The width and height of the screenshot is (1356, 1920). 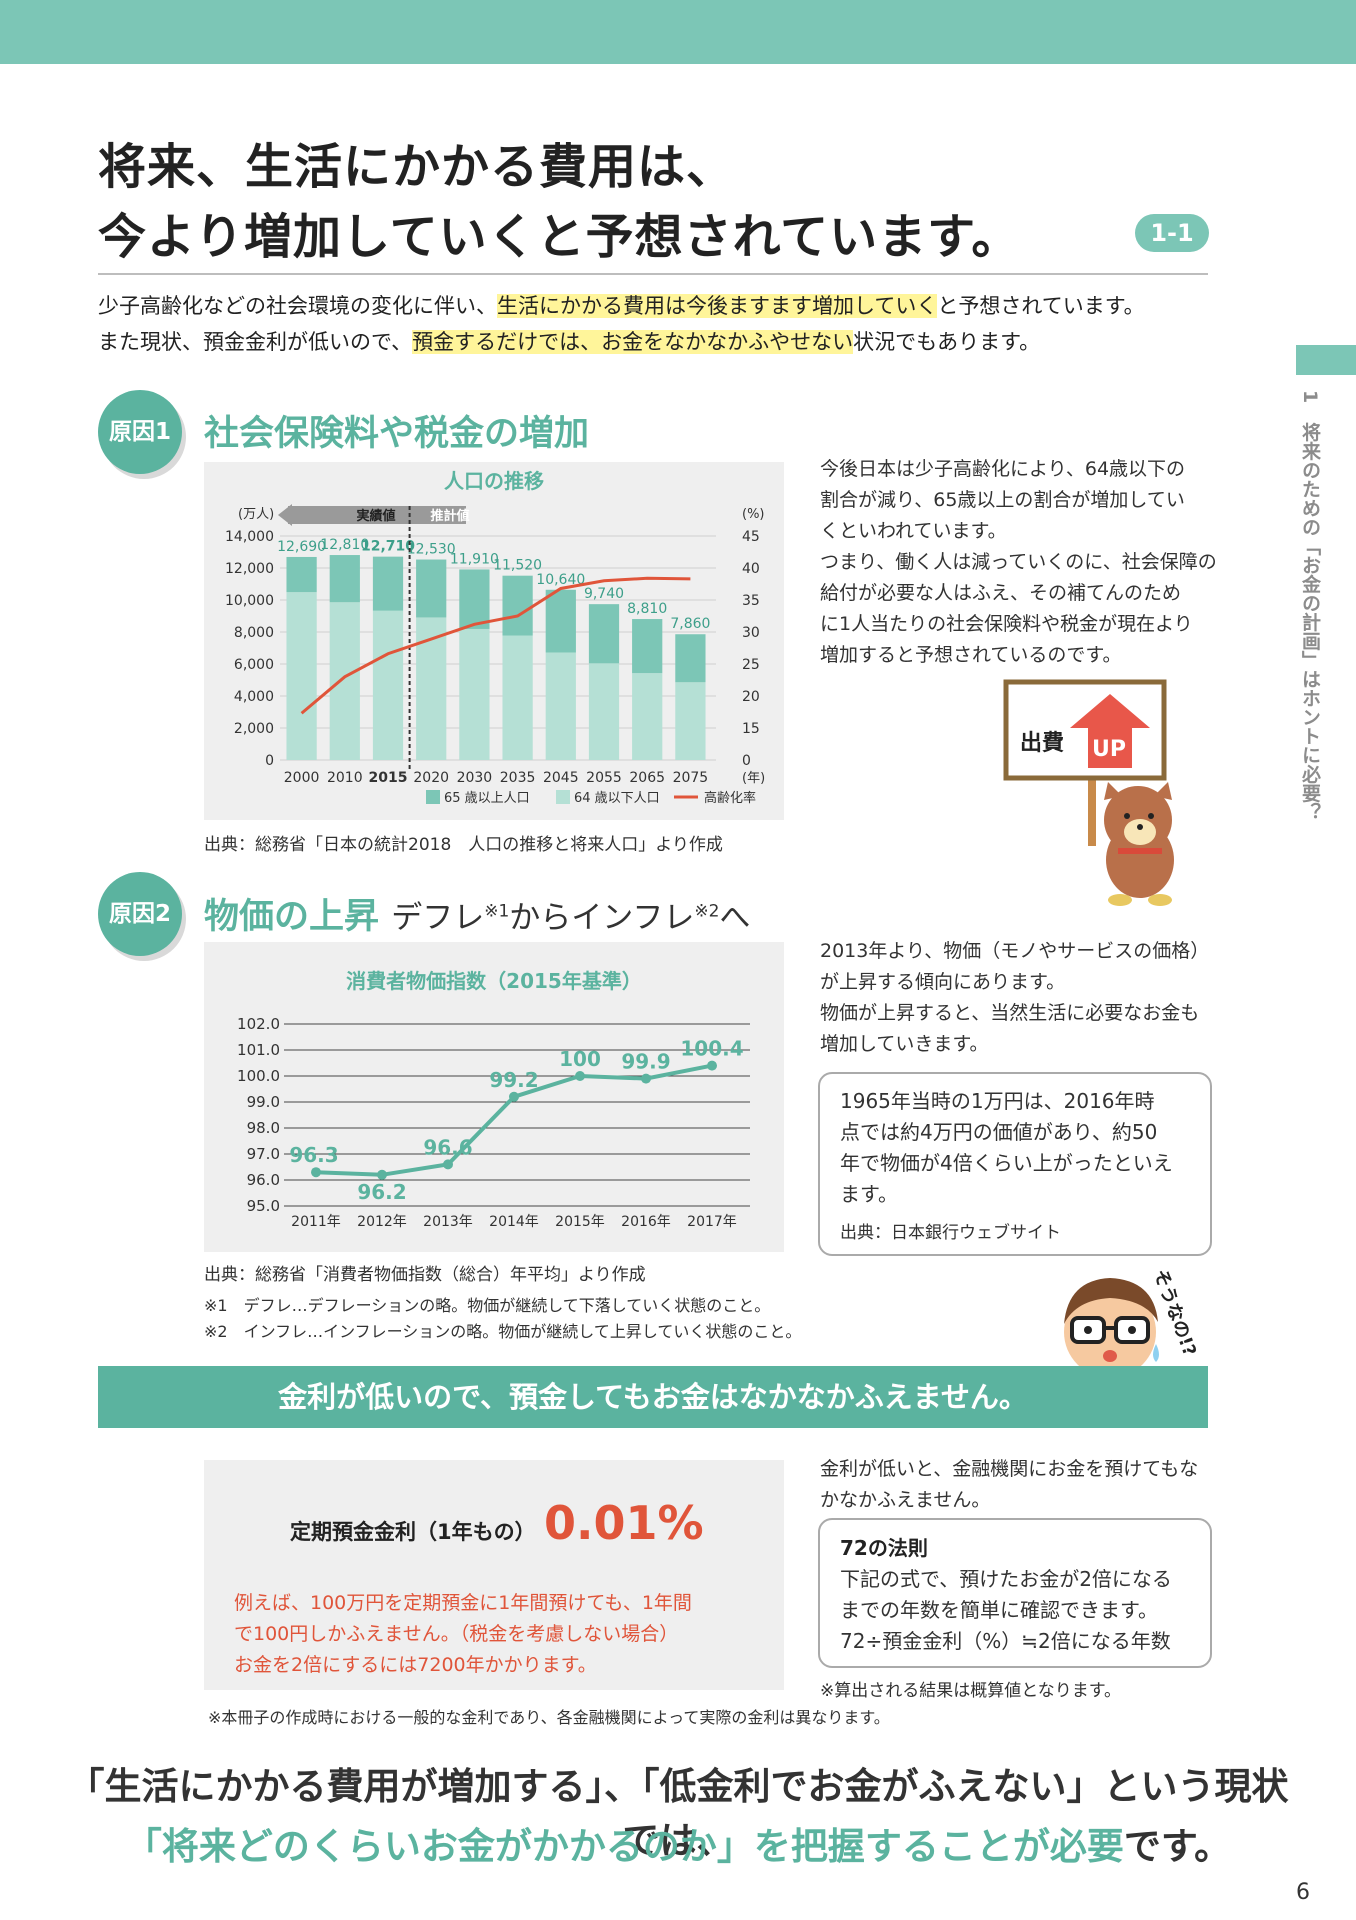 What do you see at coordinates (1041, 306) in the screenshot?
I see `intro-line1-c: と予想されています。` at bounding box center [1041, 306].